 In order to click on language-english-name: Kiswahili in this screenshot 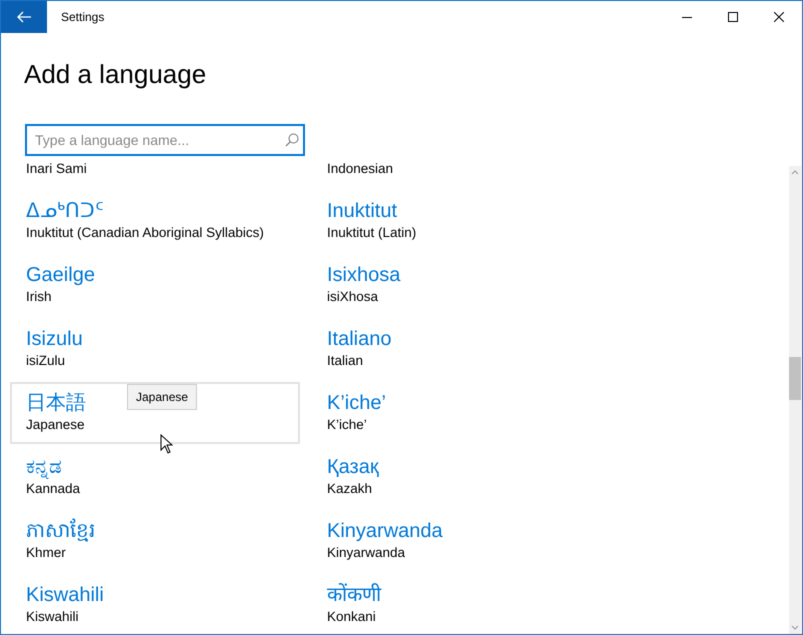, I will do `click(52, 617)`.